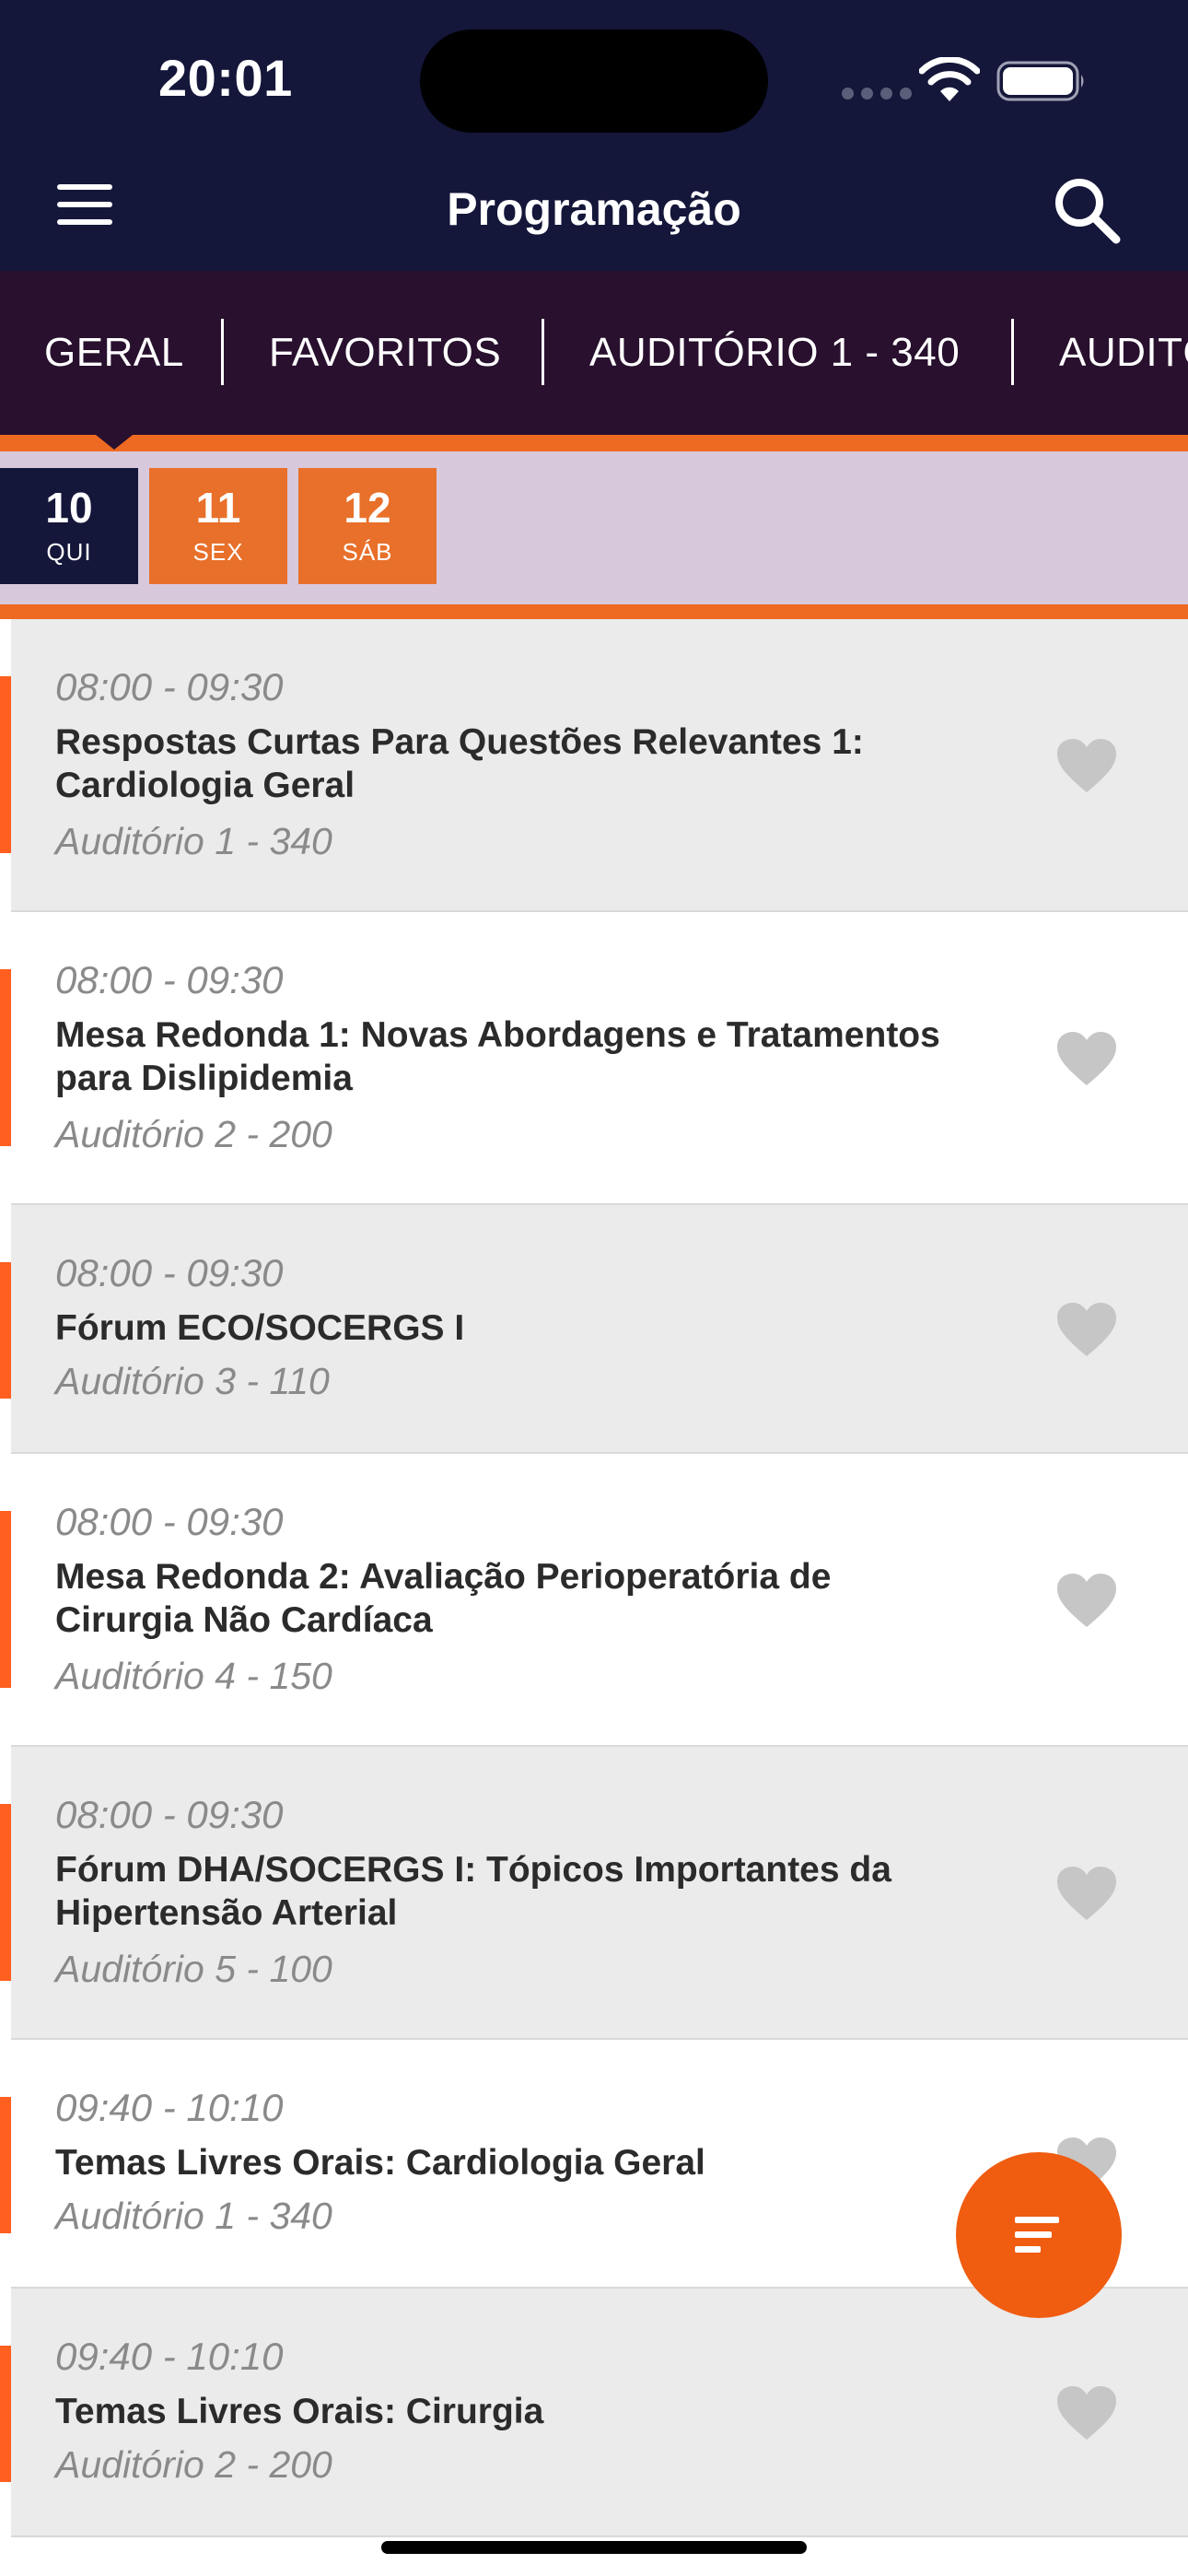 This screenshot has width=1188, height=2576. What do you see at coordinates (260, 1328) in the screenshot?
I see `session-title: Fórum ECO/SOCERGS I` at bounding box center [260, 1328].